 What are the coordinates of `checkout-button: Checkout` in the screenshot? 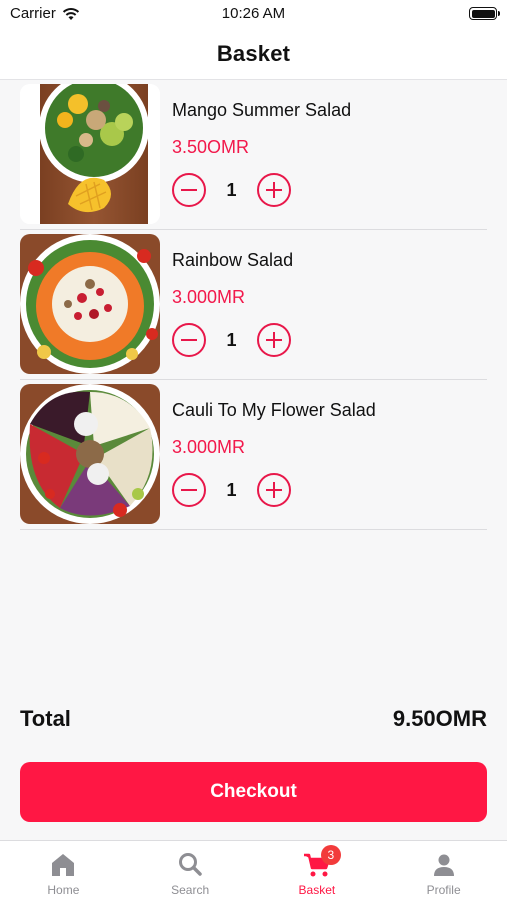 It's located at (253, 792).